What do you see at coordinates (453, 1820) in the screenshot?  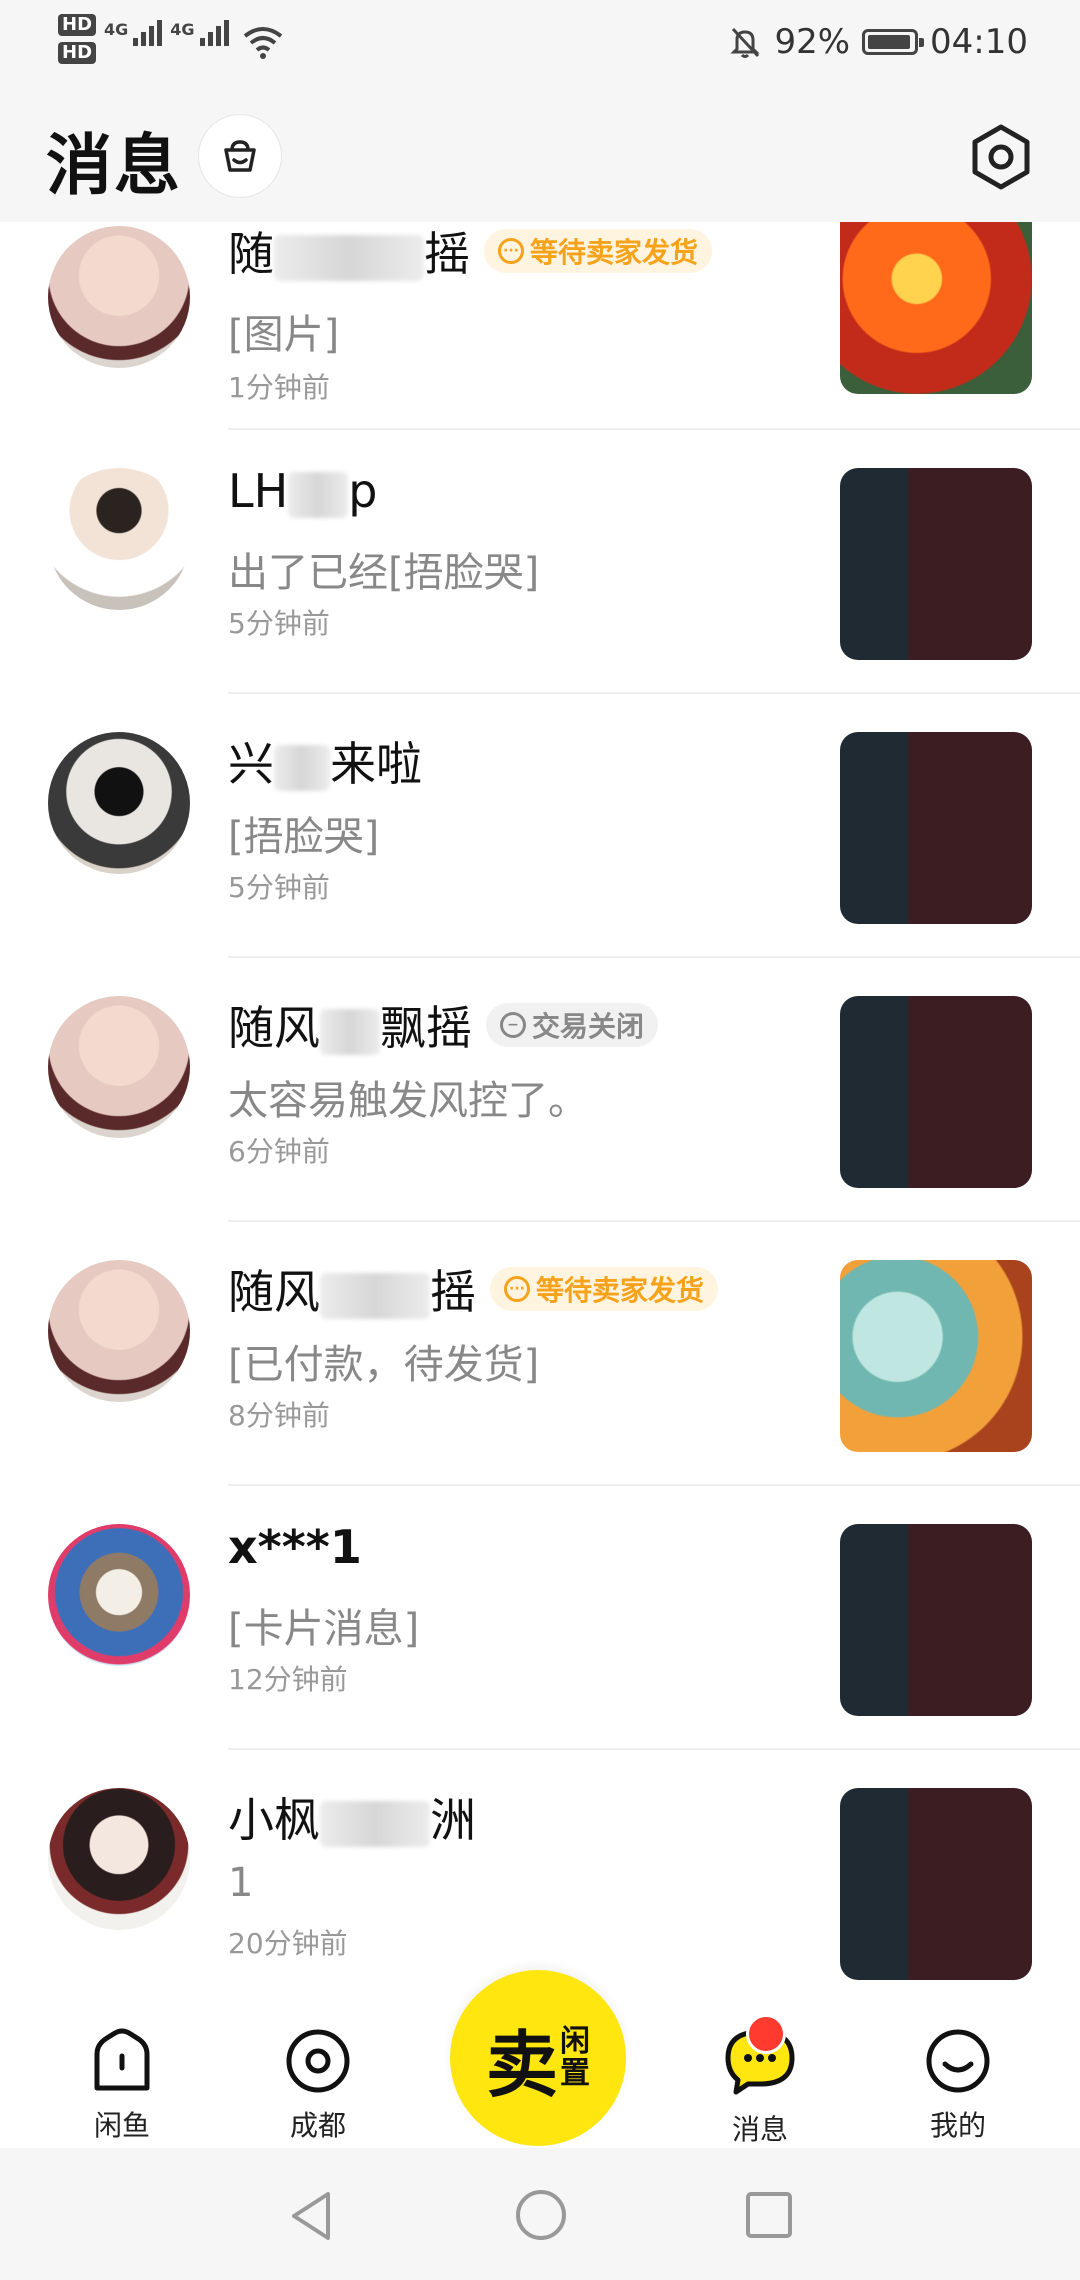 I see `contact-name-end: 洲` at bounding box center [453, 1820].